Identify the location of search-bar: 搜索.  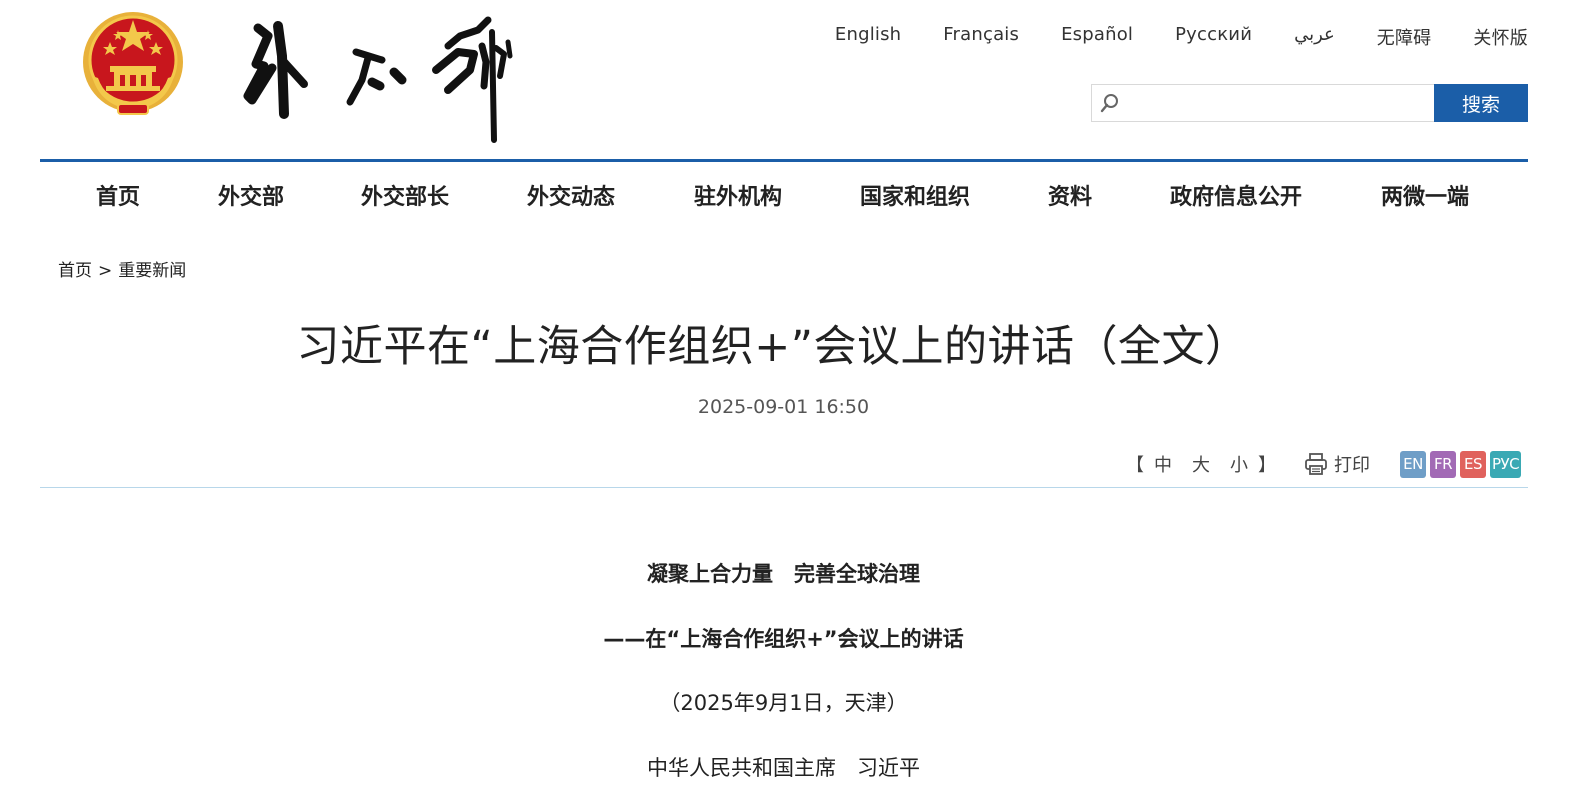
(1309, 103).